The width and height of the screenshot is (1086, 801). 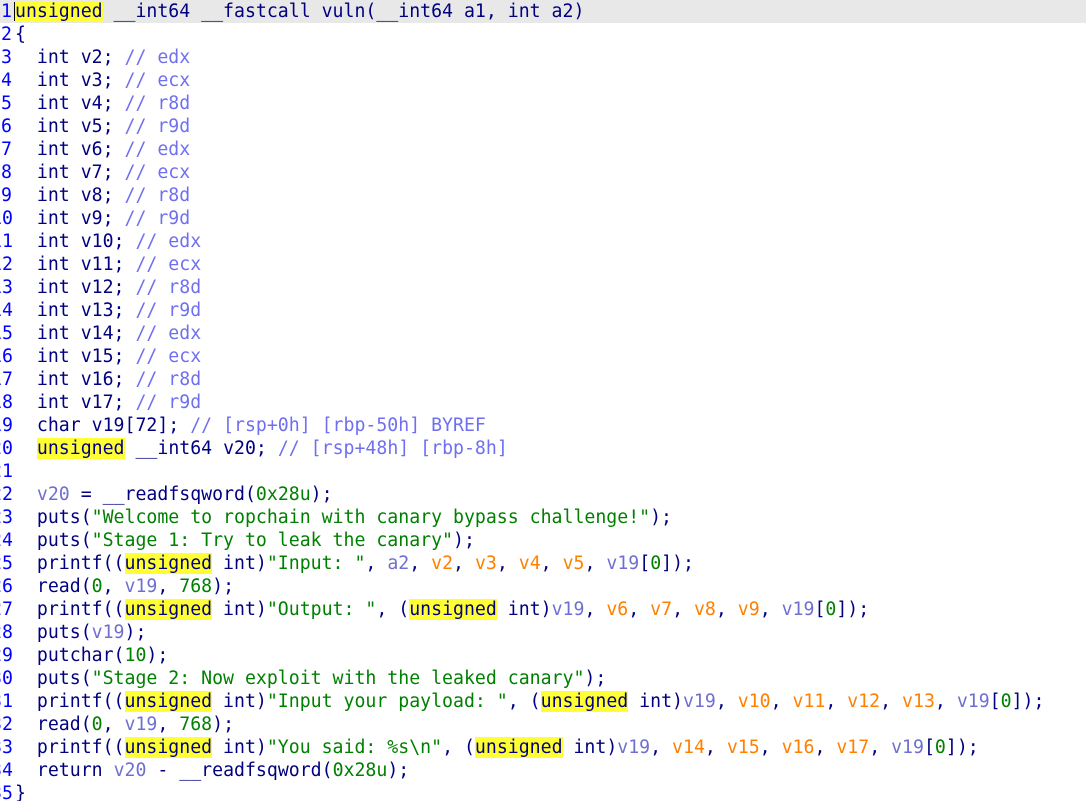 I want to click on register-variable: v14, so click(x=688, y=747).